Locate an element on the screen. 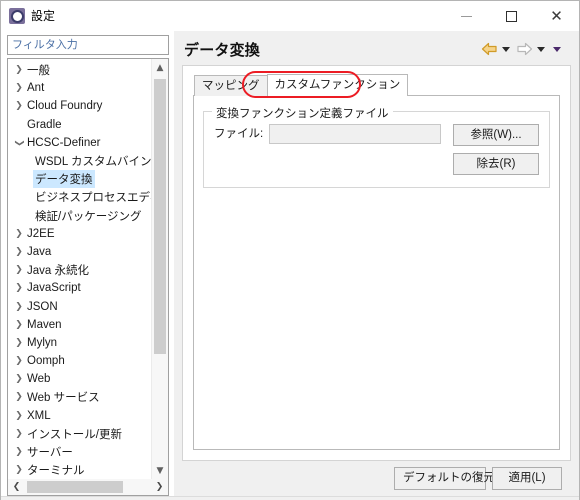  sidebar-item: ❯ サーバー is located at coordinates (79, 452).